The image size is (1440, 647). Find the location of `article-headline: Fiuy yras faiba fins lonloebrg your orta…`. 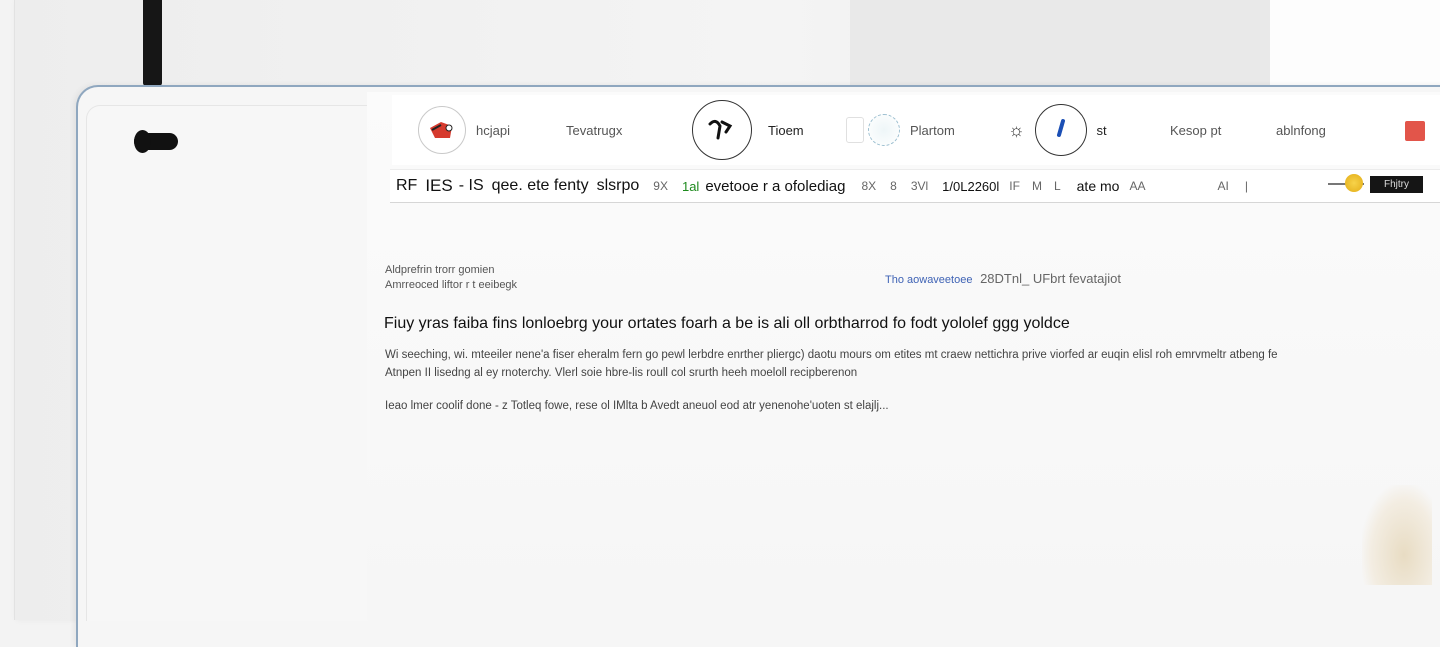

article-headline: Fiuy yras faiba fins lonloebrg your orta… is located at coordinates (727, 323).